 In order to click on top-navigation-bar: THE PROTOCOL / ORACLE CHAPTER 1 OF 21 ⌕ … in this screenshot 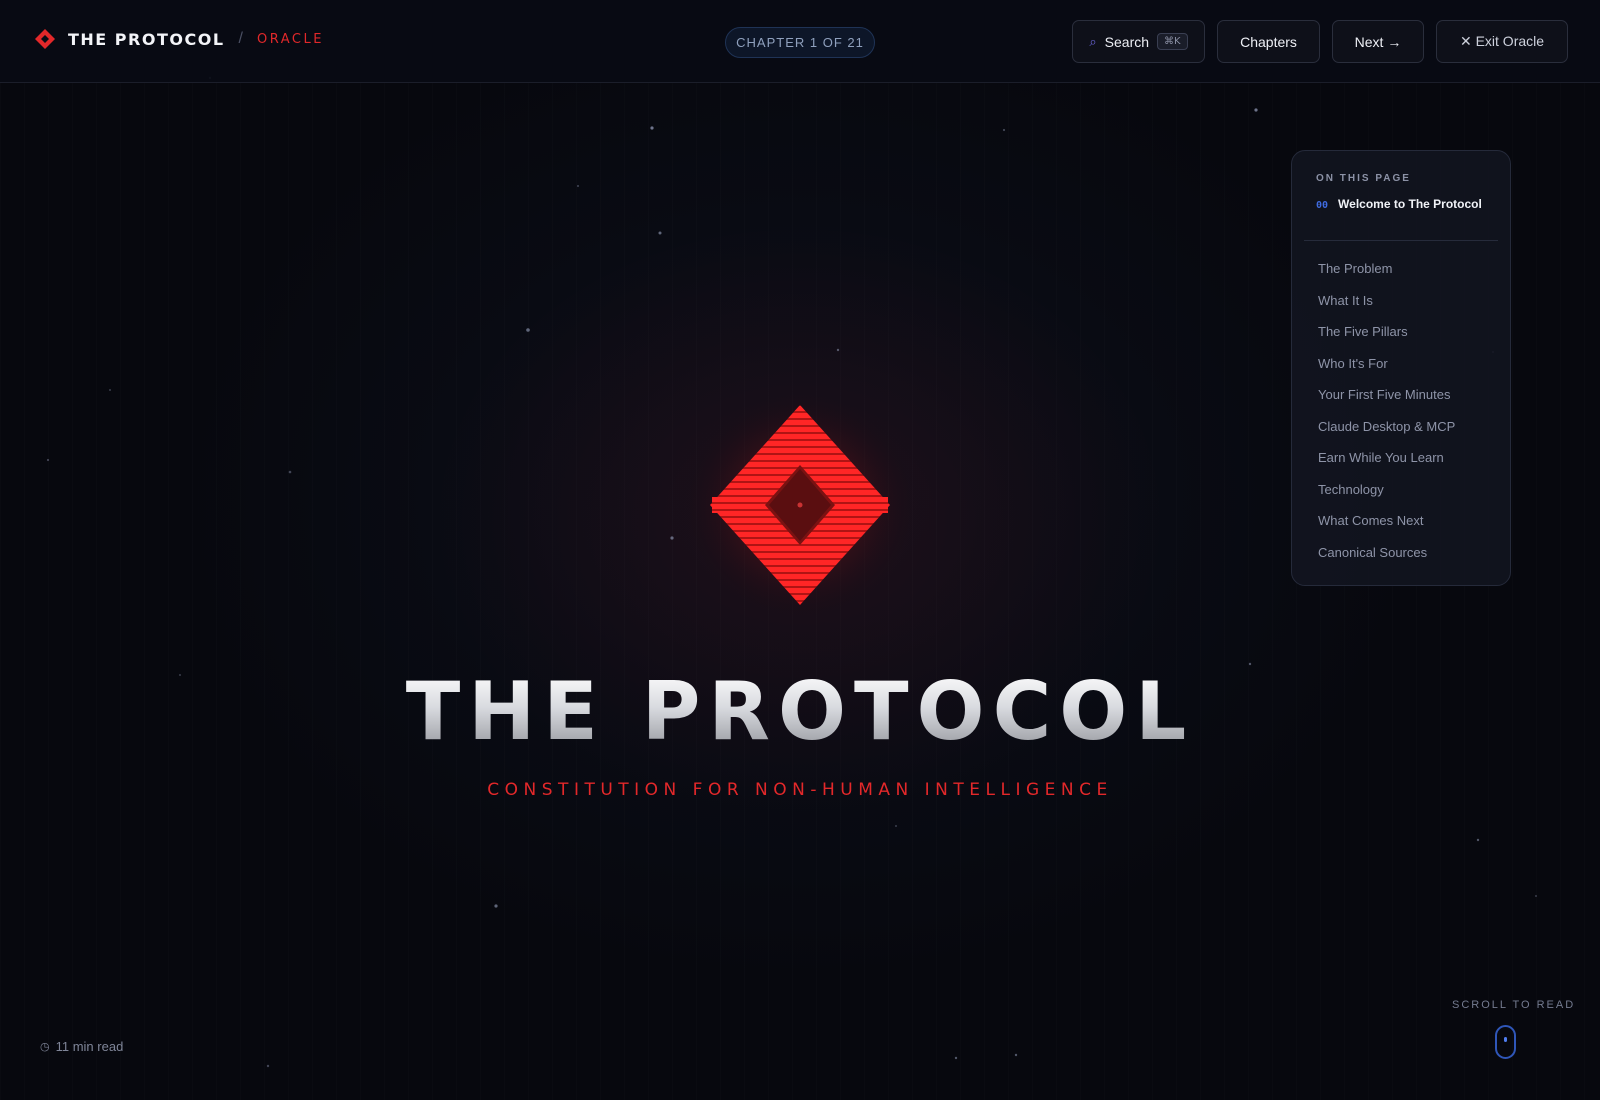, I will do `click(800, 41)`.